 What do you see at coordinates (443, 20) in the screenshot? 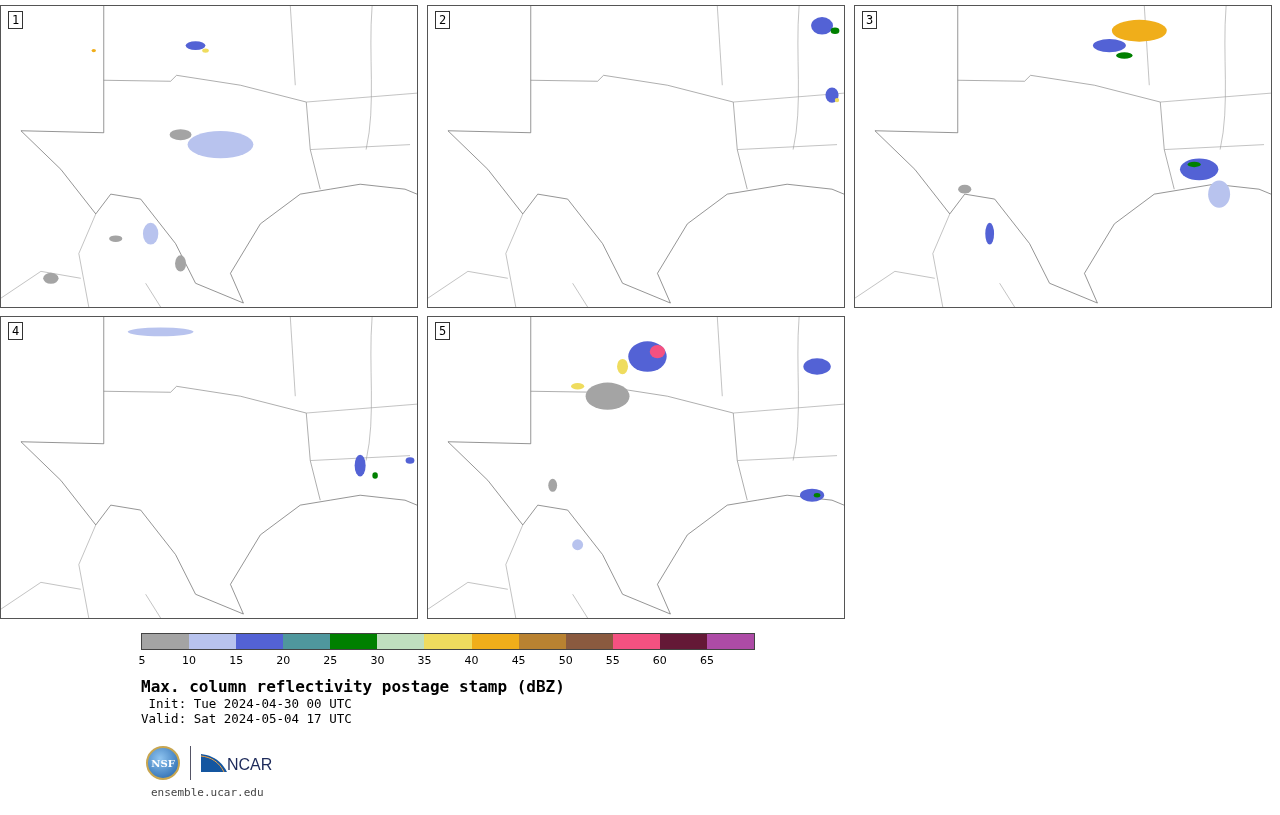
I see `panel-number: 2` at bounding box center [443, 20].